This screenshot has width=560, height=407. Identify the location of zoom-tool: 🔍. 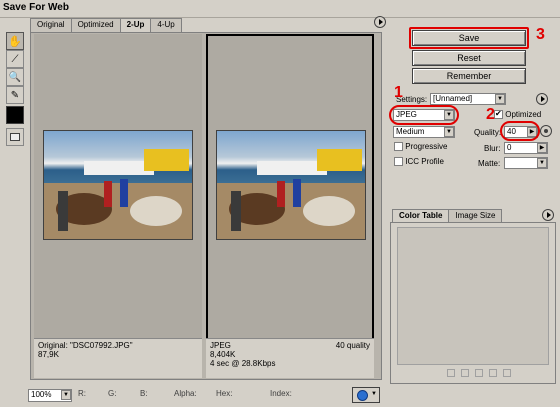
(15, 77).